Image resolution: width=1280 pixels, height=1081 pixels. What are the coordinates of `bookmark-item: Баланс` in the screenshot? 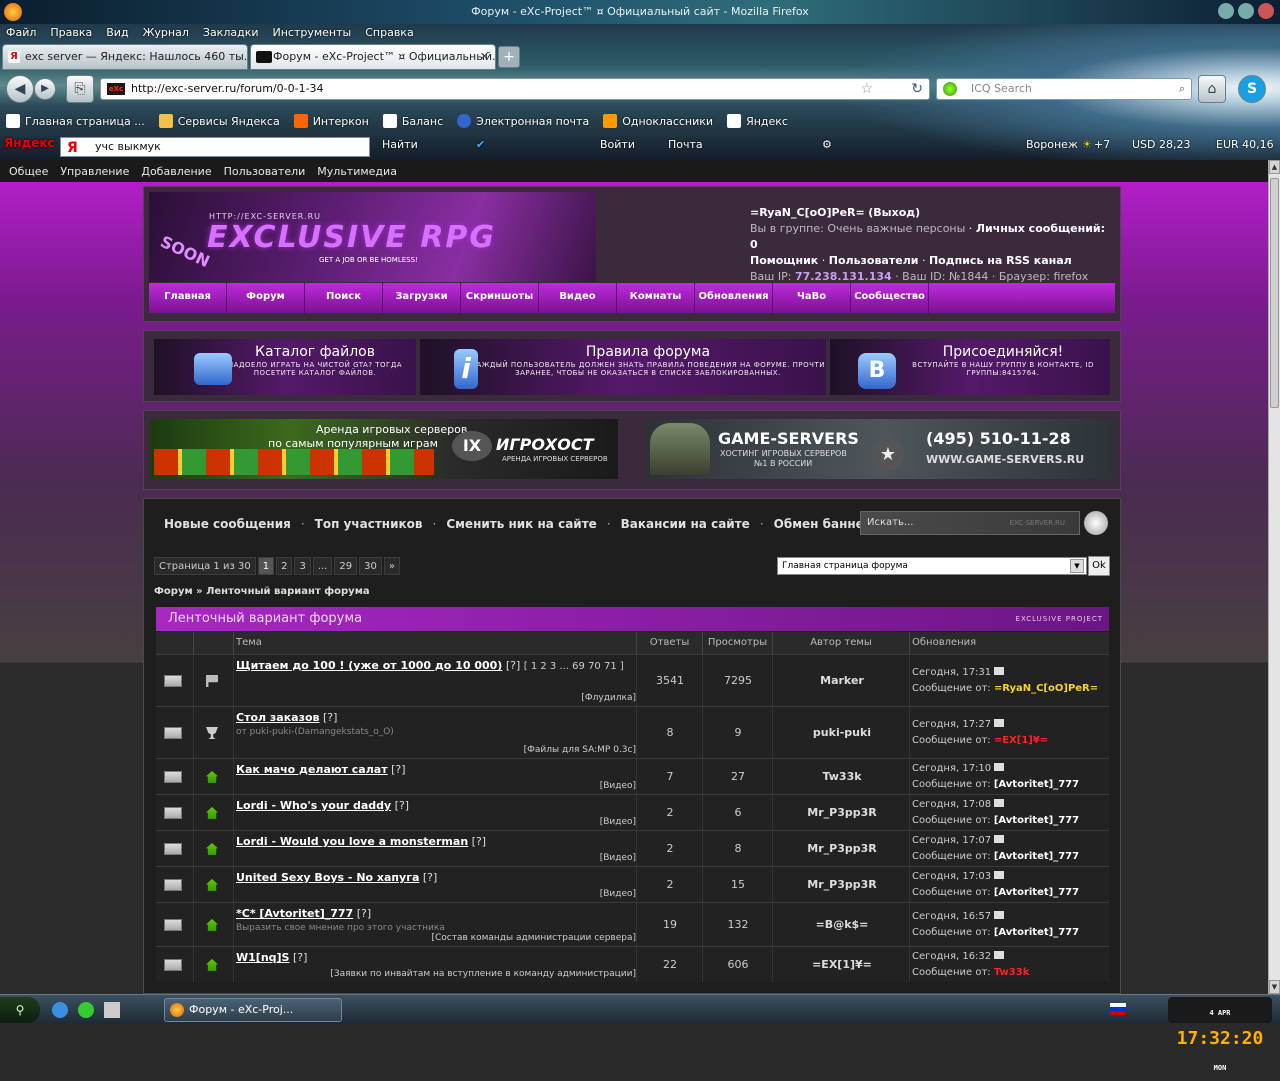 It's located at (412, 121).